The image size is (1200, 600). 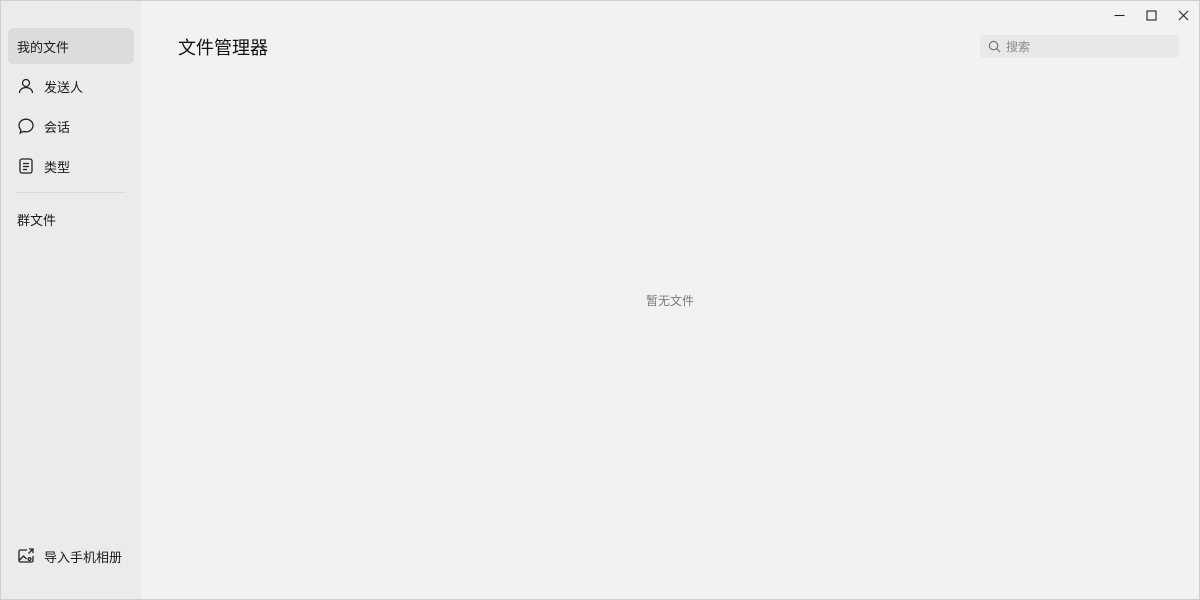 I want to click on sidebar-item-conversation: 会话, so click(x=71, y=126).